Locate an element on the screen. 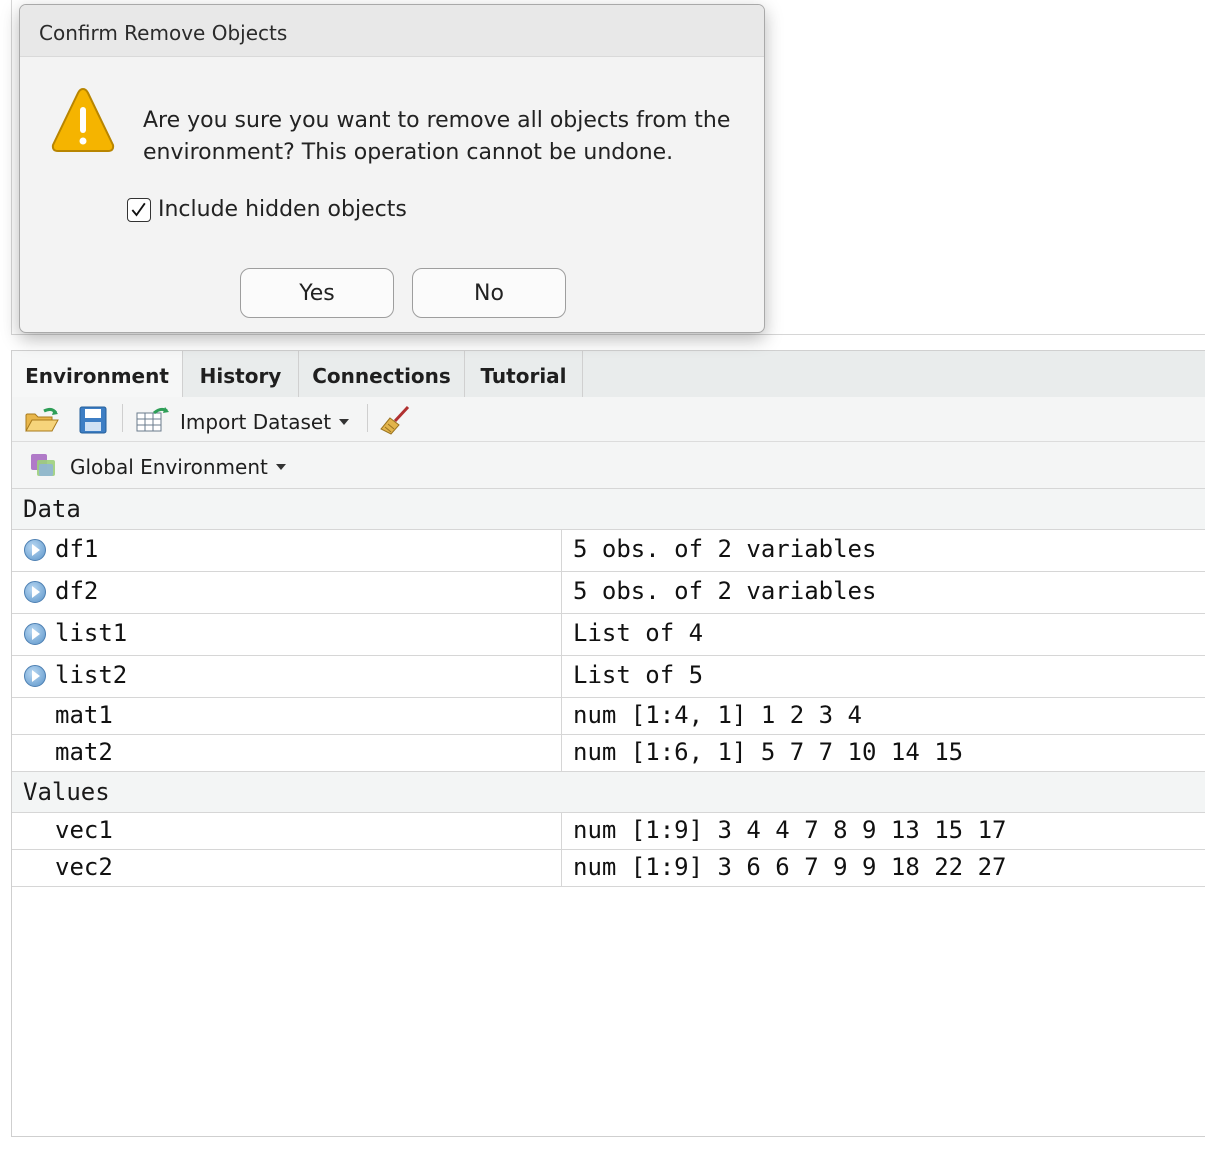  section-header-data: Data is located at coordinates (608, 509).